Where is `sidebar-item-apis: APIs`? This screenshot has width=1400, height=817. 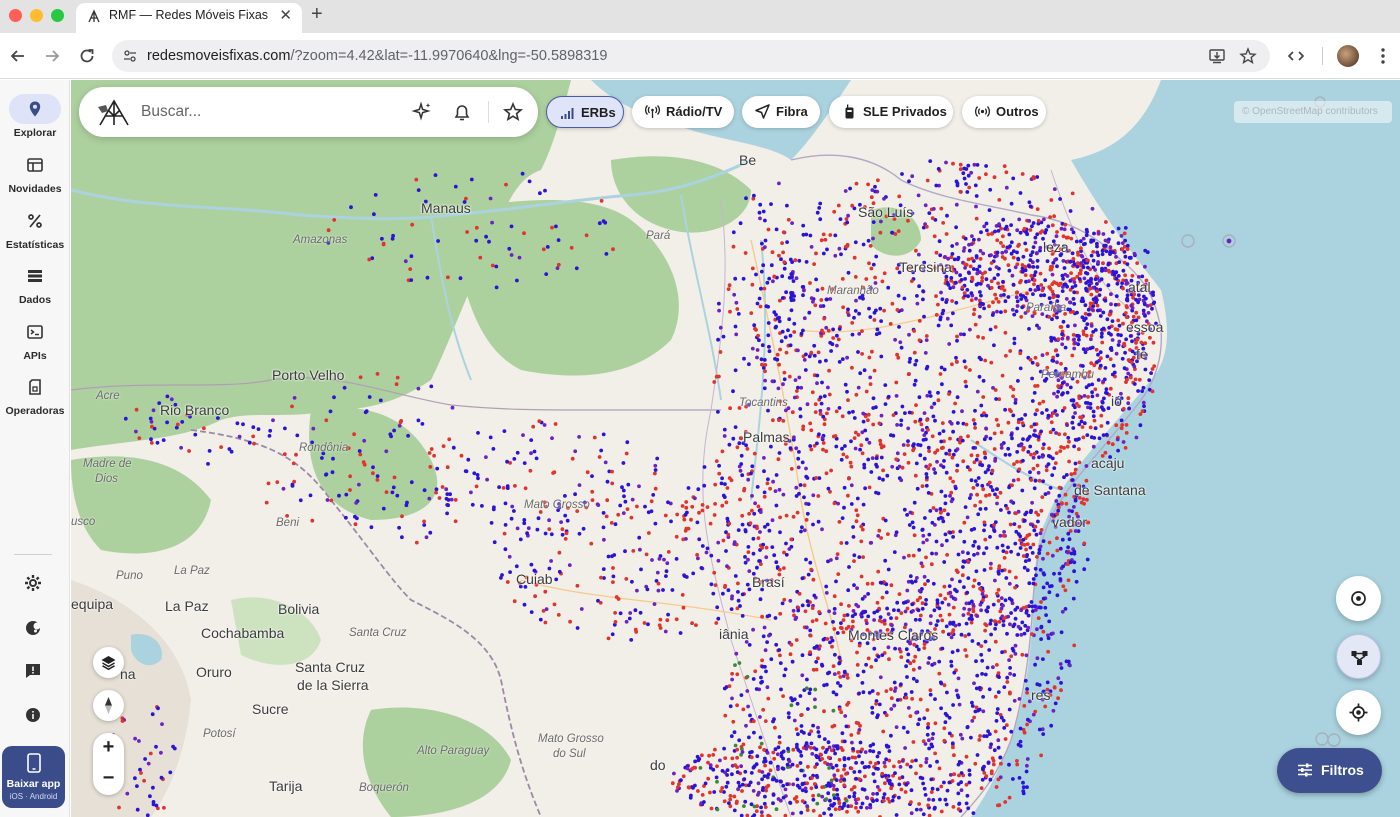
sidebar-item-apis: APIs is located at coordinates (35, 343).